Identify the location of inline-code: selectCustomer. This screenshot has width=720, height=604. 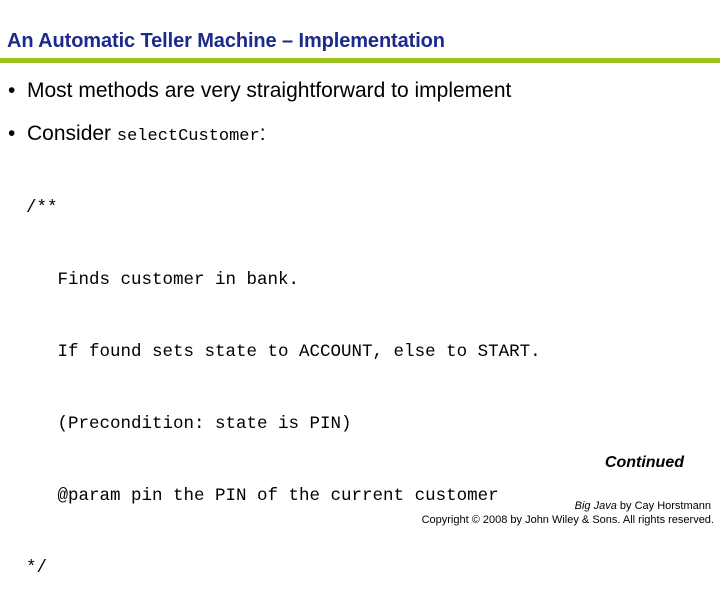
(188, 136).